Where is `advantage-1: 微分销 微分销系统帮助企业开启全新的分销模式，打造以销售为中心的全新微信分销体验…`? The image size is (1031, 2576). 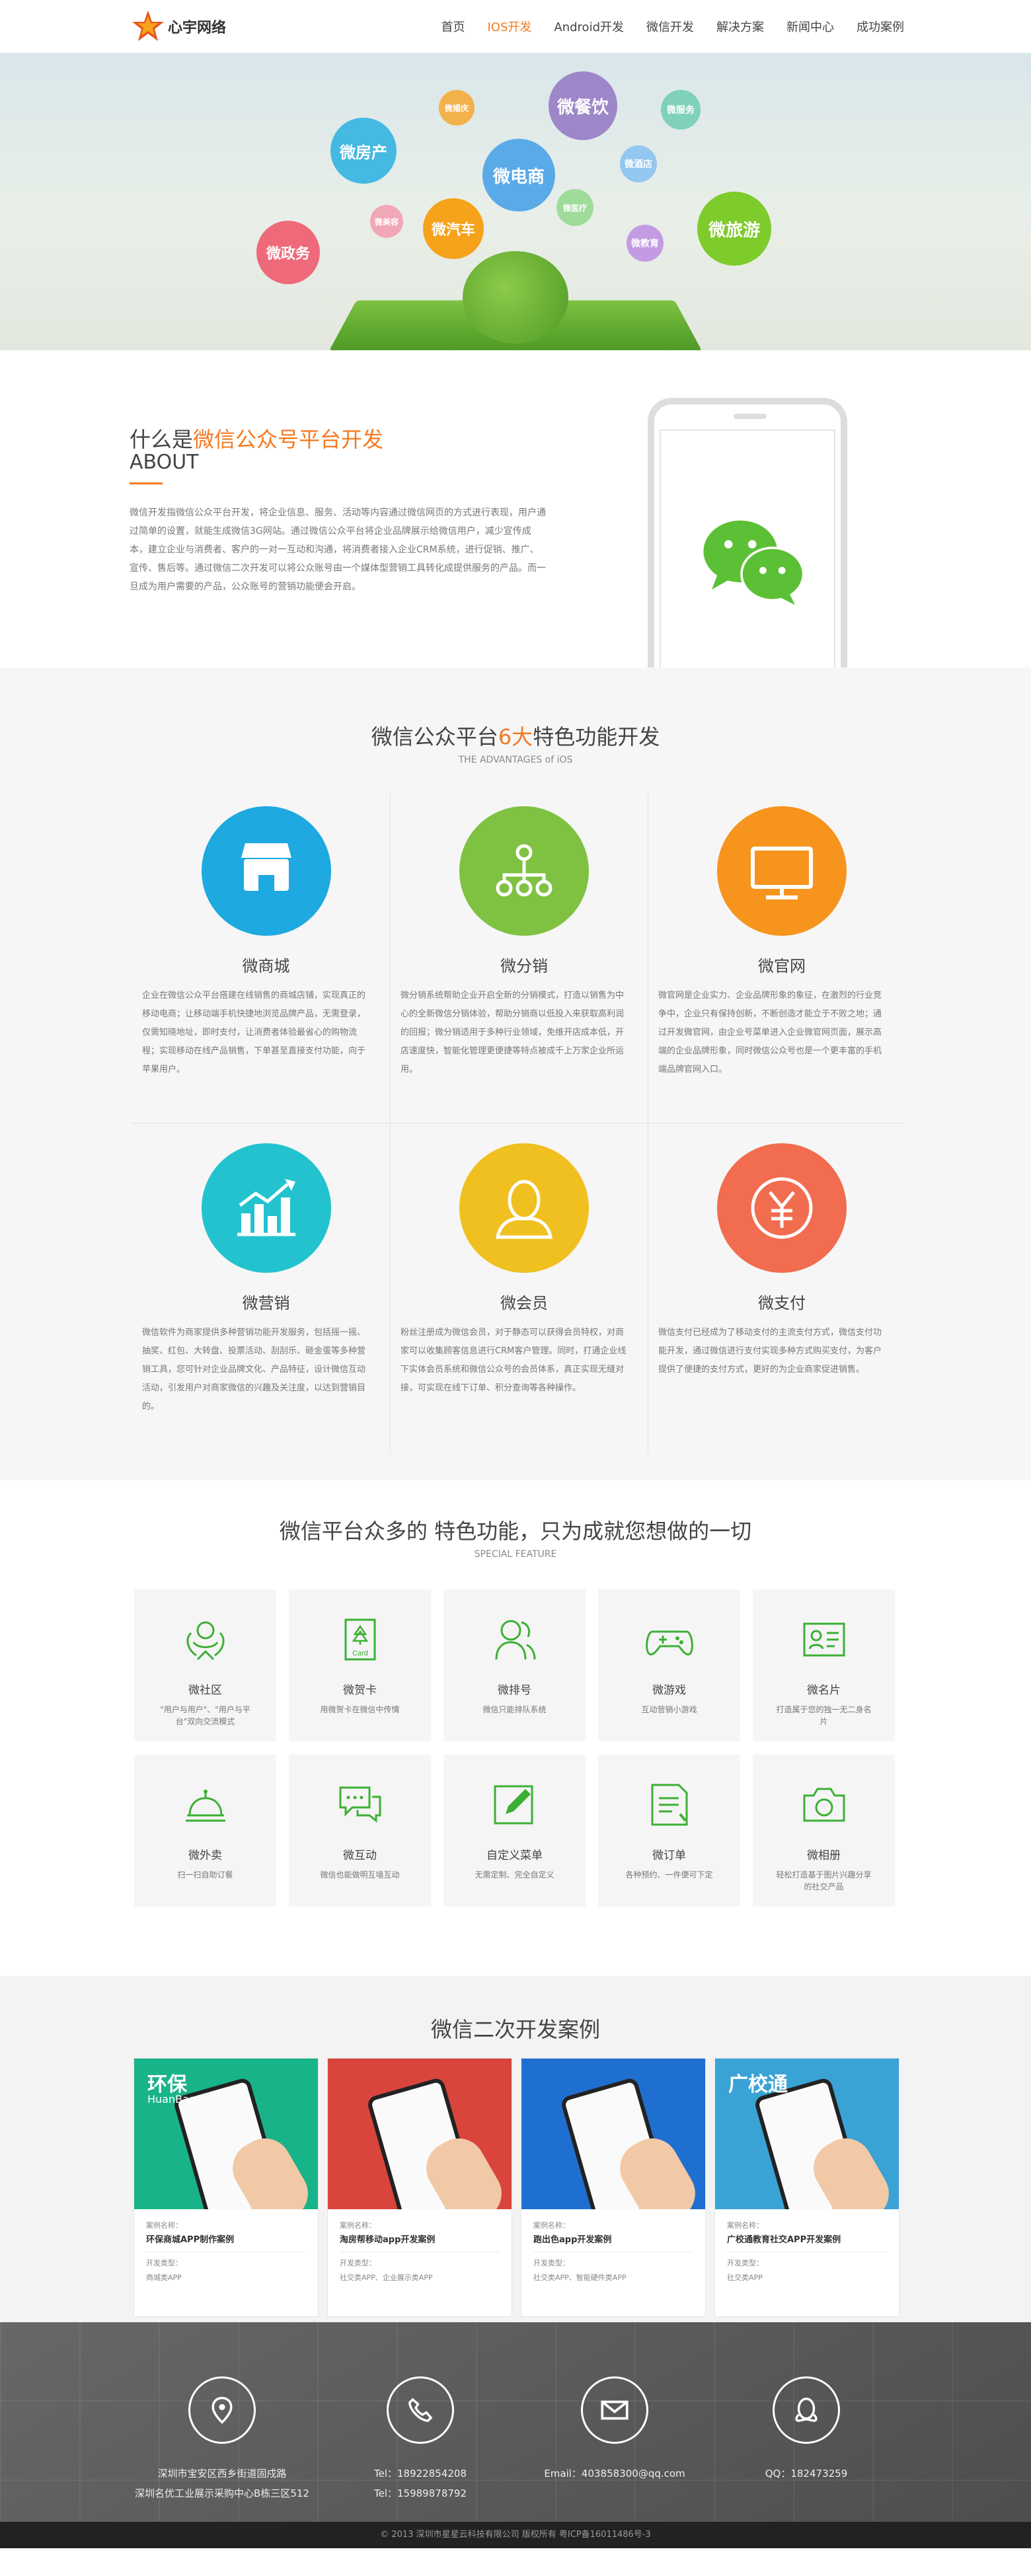 advantage-1: 微分销 微分销系统帮助企业开启全新的分销模式，打造以销售为中心的全新微信分销体验… is located at coordinates (519, 958).